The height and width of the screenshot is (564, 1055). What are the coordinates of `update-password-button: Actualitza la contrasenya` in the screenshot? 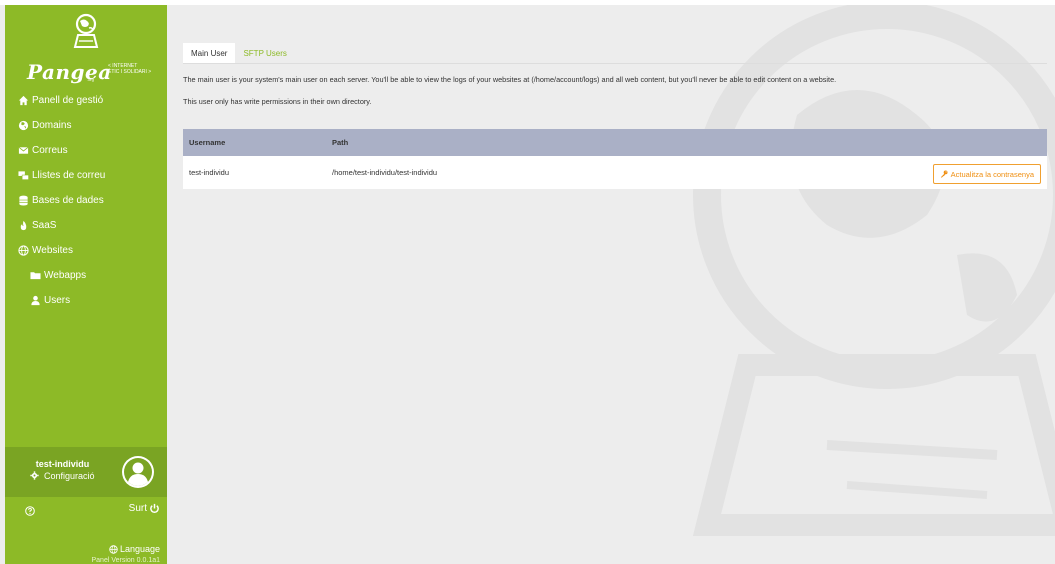 It's located at (986, 174).